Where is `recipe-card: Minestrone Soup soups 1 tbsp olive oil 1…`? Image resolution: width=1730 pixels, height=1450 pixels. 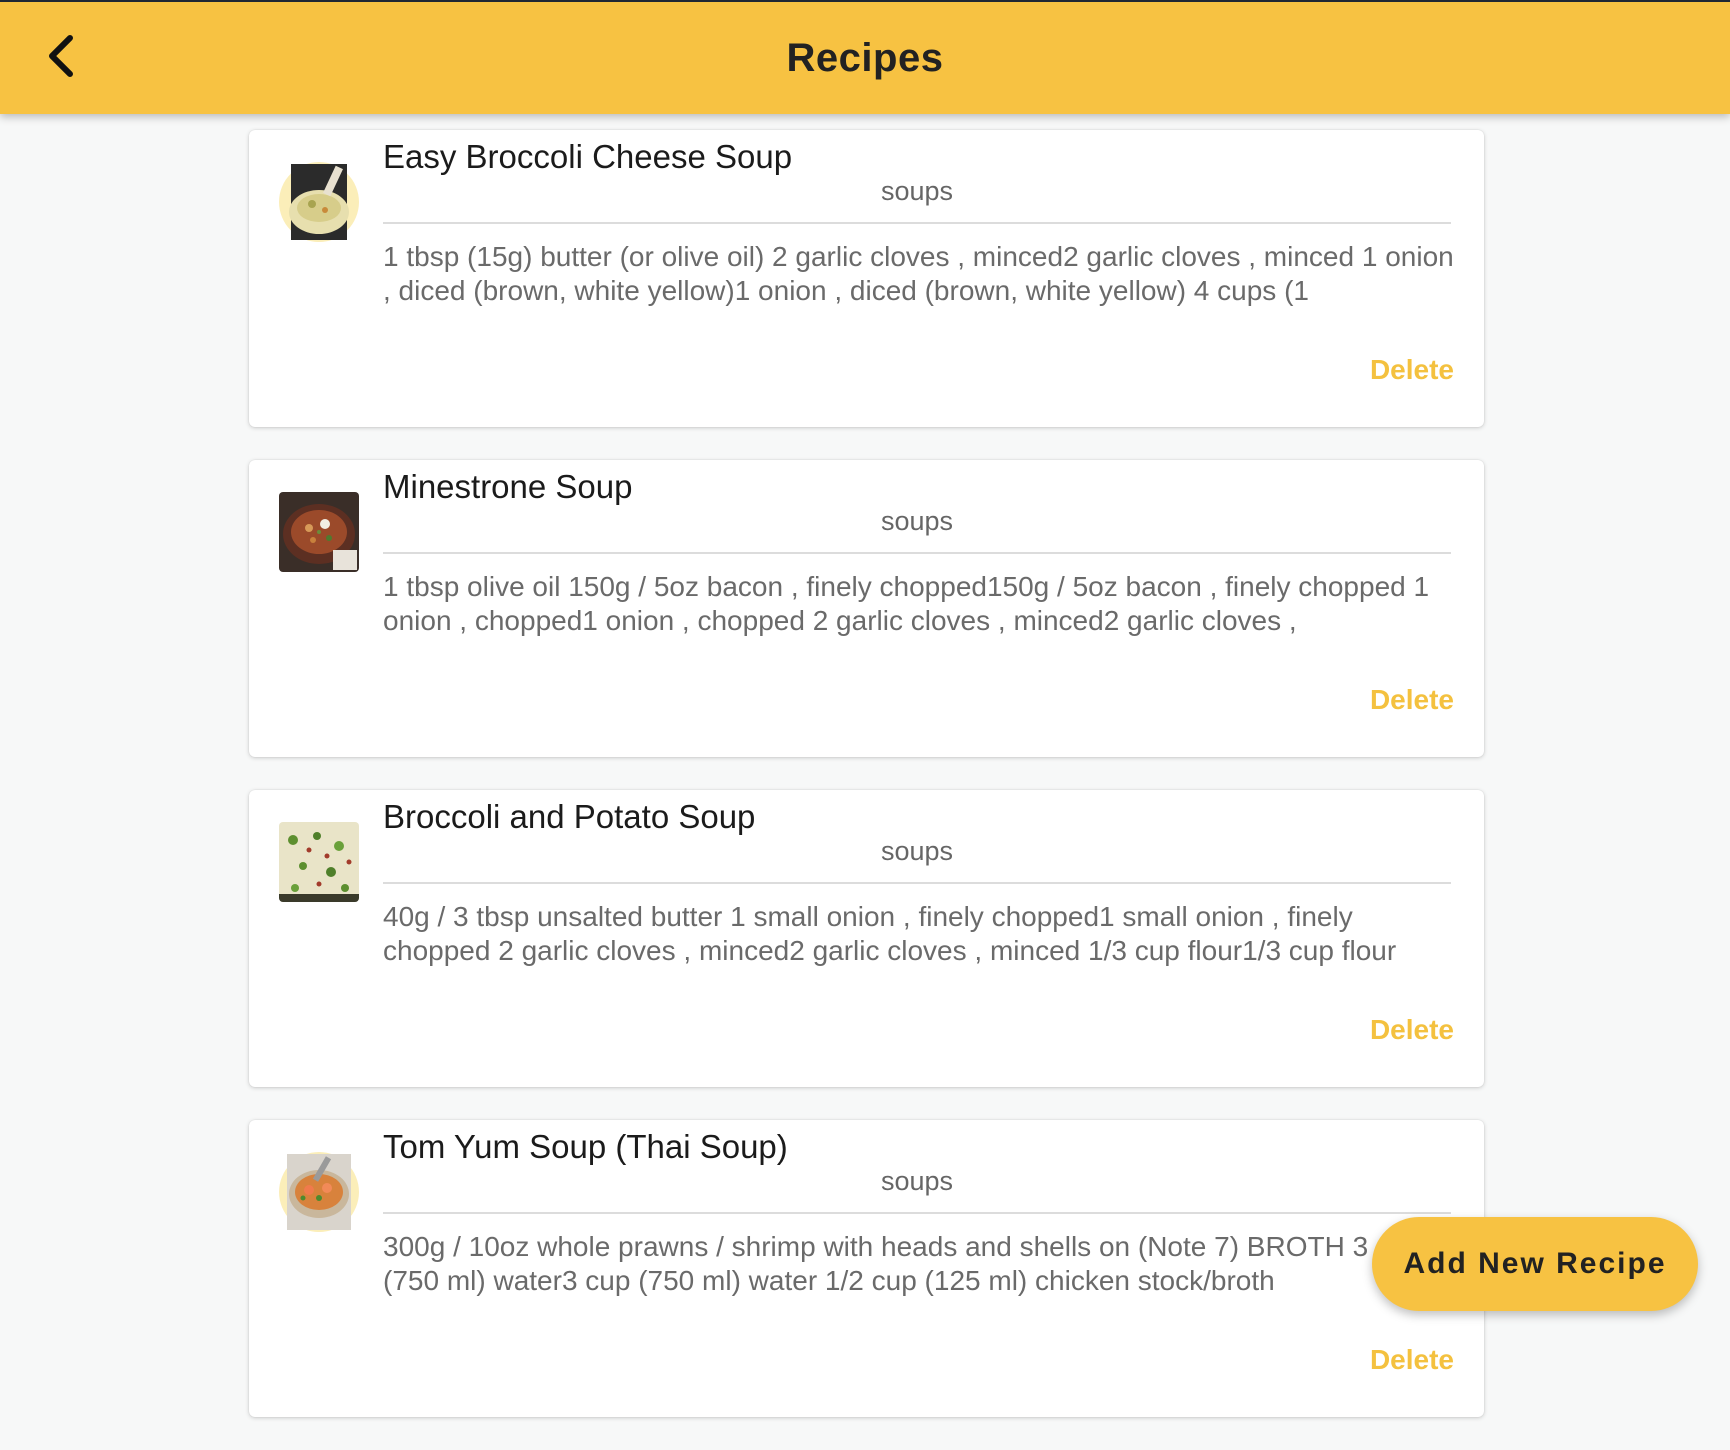 recipe-card: Minestrone Soup soups 1 tbsp olive oil 1… is located at coordinates (866, 608).